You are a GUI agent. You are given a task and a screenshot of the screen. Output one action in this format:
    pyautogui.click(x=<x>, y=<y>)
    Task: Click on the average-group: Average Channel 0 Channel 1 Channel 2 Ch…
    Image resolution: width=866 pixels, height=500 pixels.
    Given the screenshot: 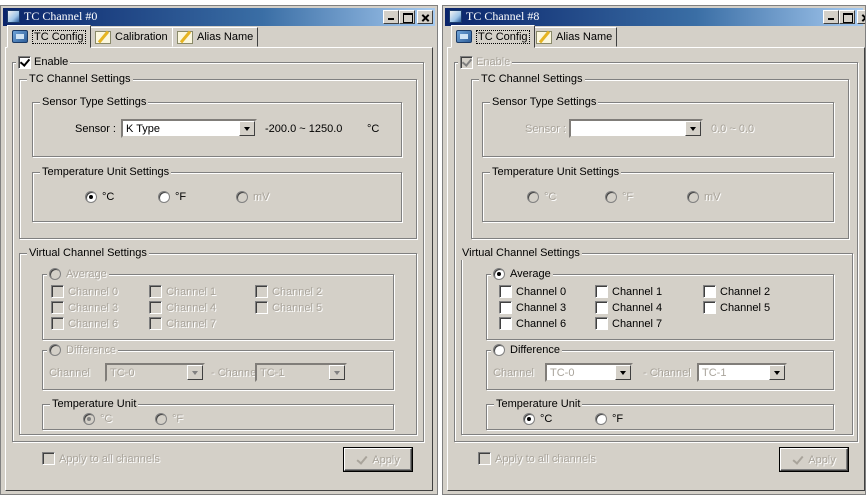 What is the action you would take?
    pyautogui.click(x=218, y=303)
    